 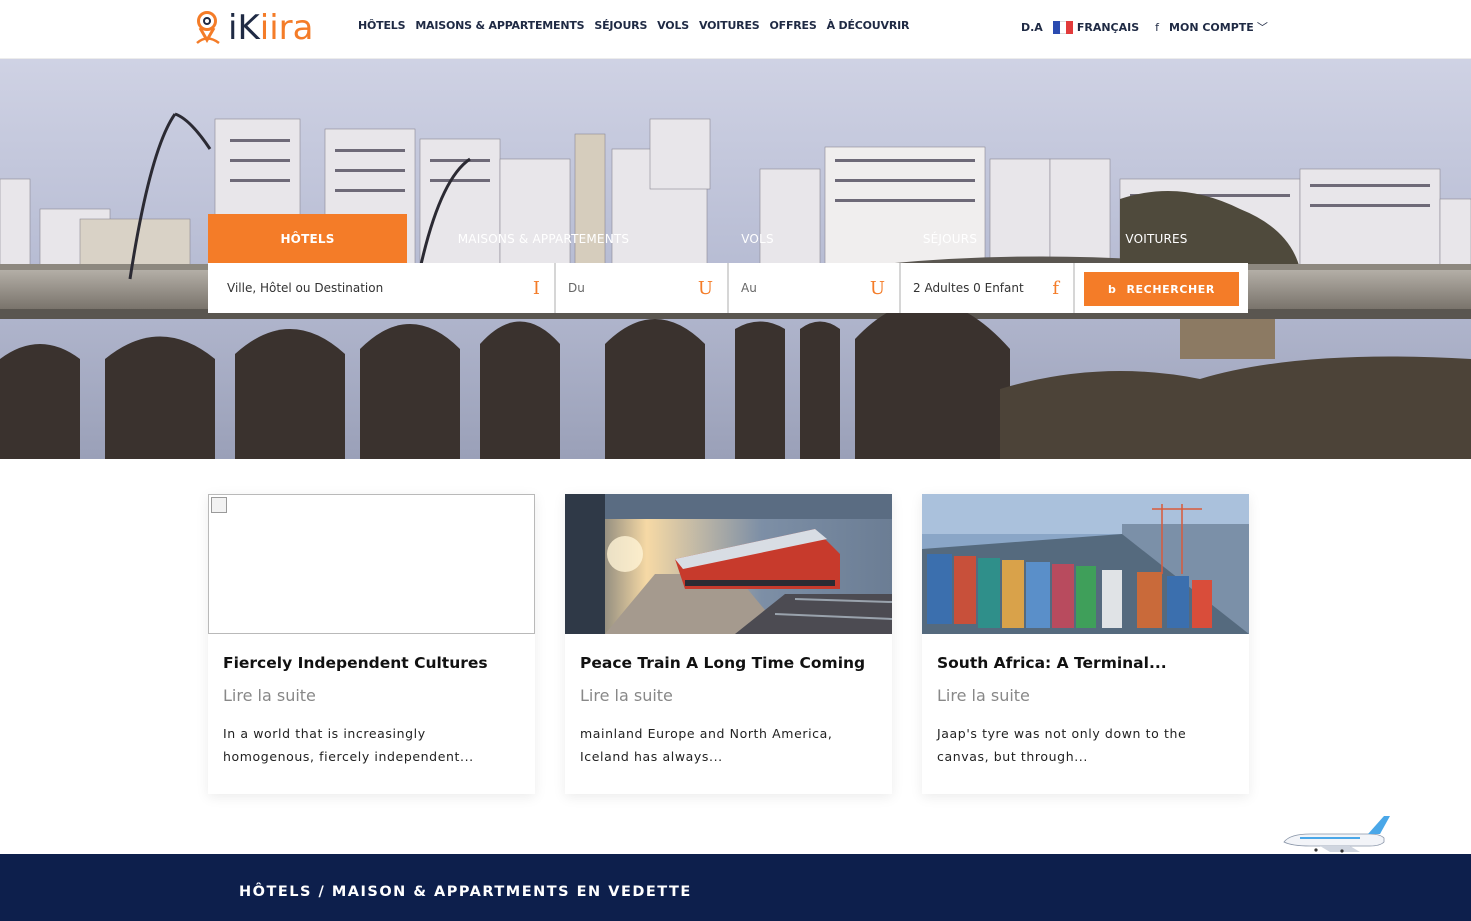 What do you see at coordinates (1112, 289) in the screenshot?
I see `search-icon: b` at bounding box center [1112, 289].